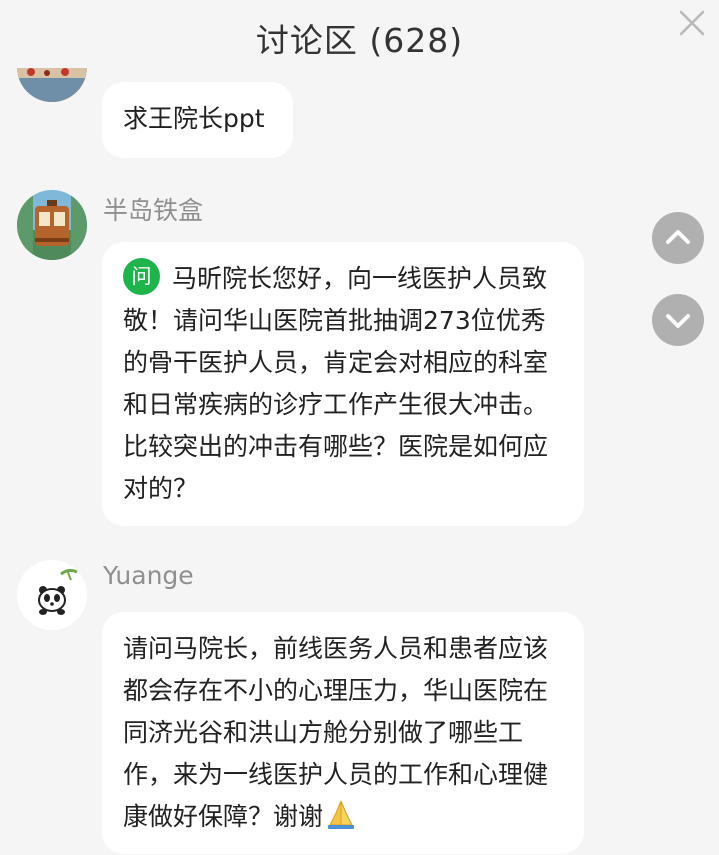  What do you see at coordinates (153, 209) in the screenshot?
I see `username: 半岛铁盒` at bounding box center [153, 209].